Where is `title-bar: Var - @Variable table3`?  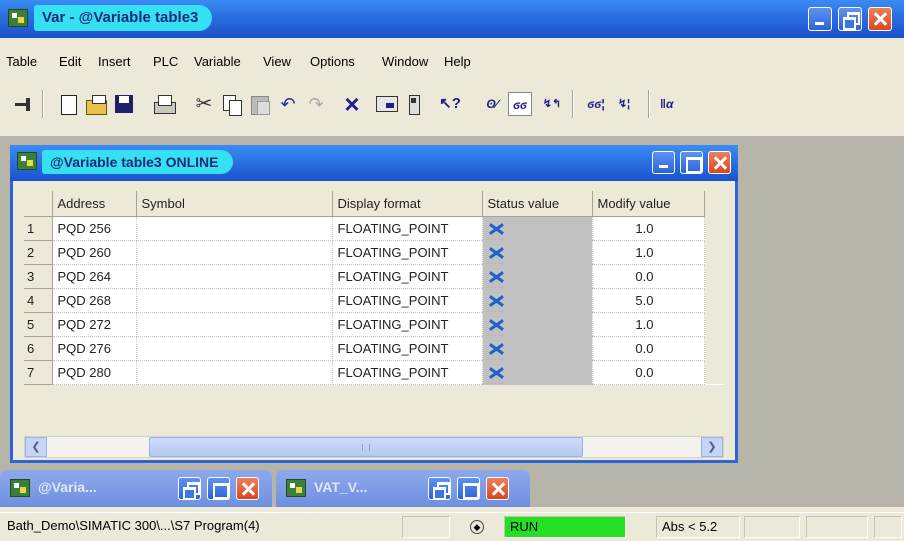 title-bar: Var - @Variable table3 is located at coordinates (452, 19).